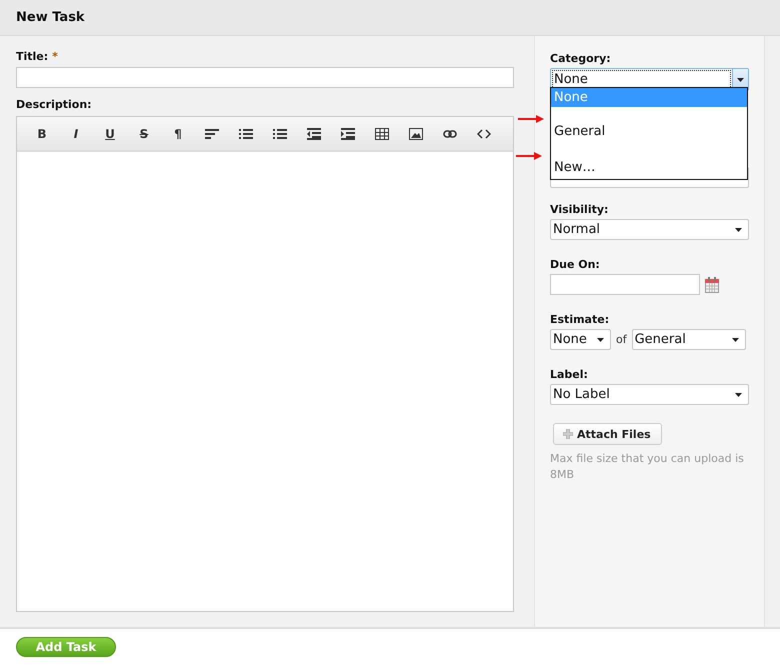  Describe the element at coordinates (625, 284) in the screenshot. I see `date-field` at that location.